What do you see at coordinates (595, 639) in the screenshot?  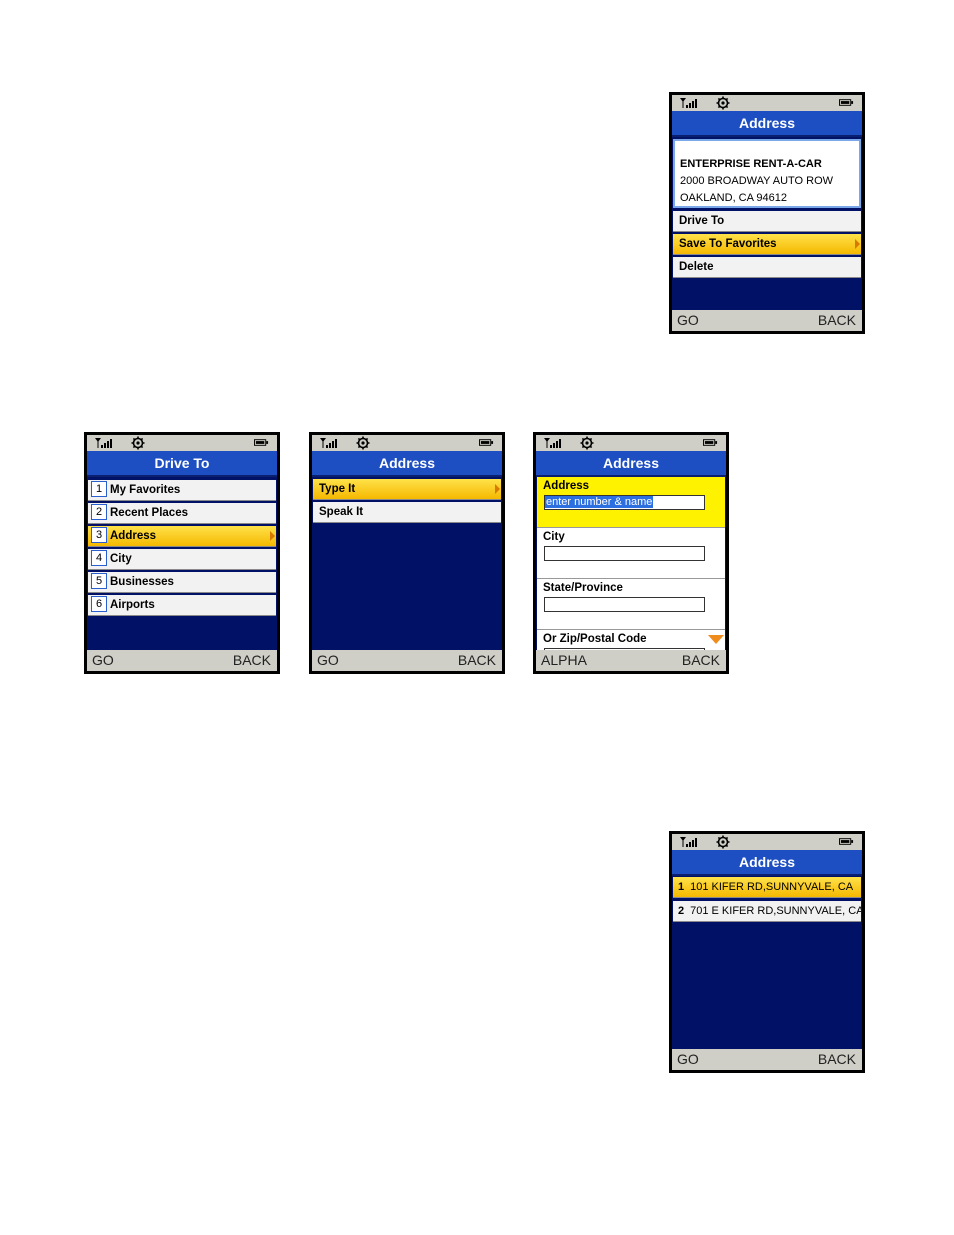 I see `field-label: Or Zip/Postal Code` at bounding box center [595, 639].